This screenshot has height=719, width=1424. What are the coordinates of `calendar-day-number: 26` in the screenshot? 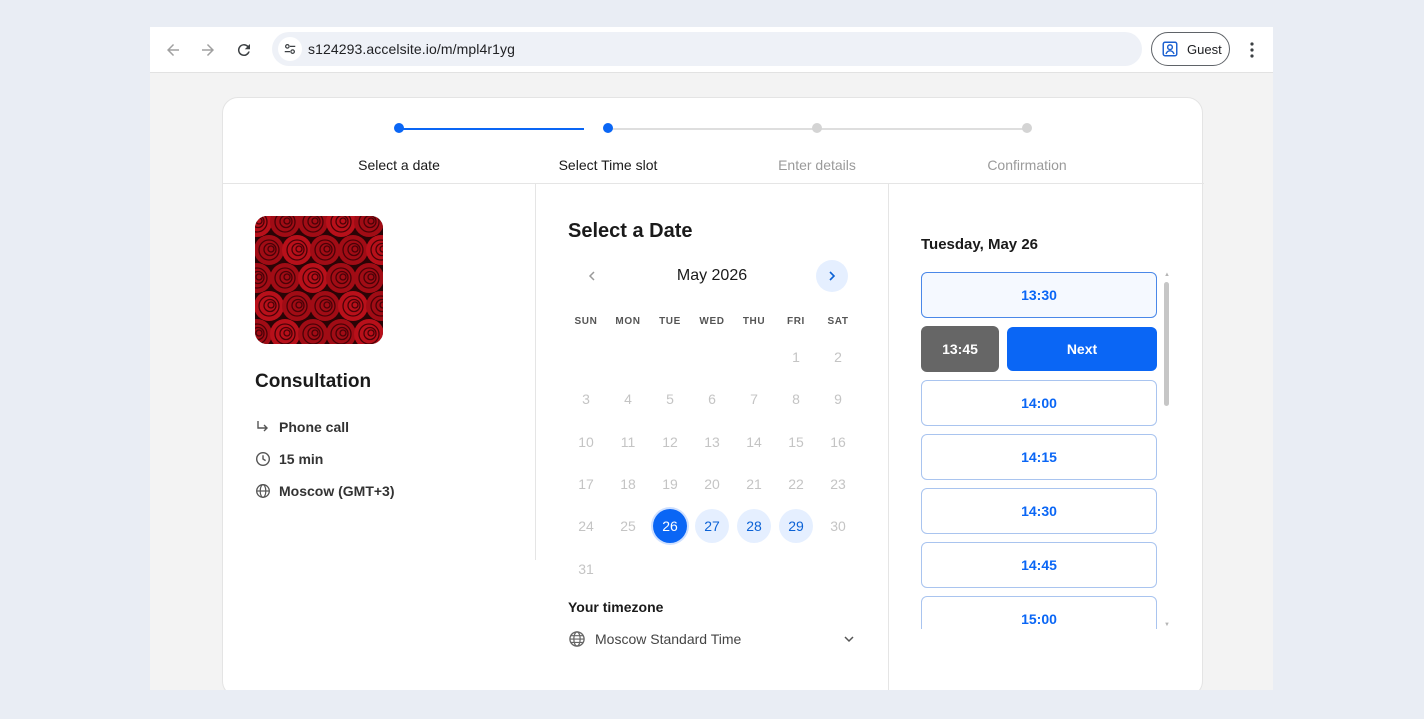 It's located at (670, 526).